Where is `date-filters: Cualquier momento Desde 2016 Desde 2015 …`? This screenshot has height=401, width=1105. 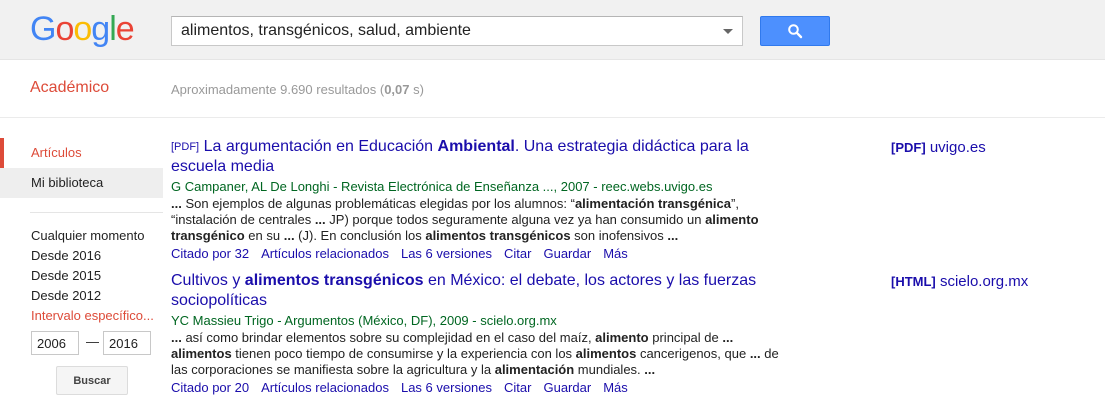 date-filters: Cualquier momento Desde 2016 Desde 2015 … is located at coordinates (101, 276).